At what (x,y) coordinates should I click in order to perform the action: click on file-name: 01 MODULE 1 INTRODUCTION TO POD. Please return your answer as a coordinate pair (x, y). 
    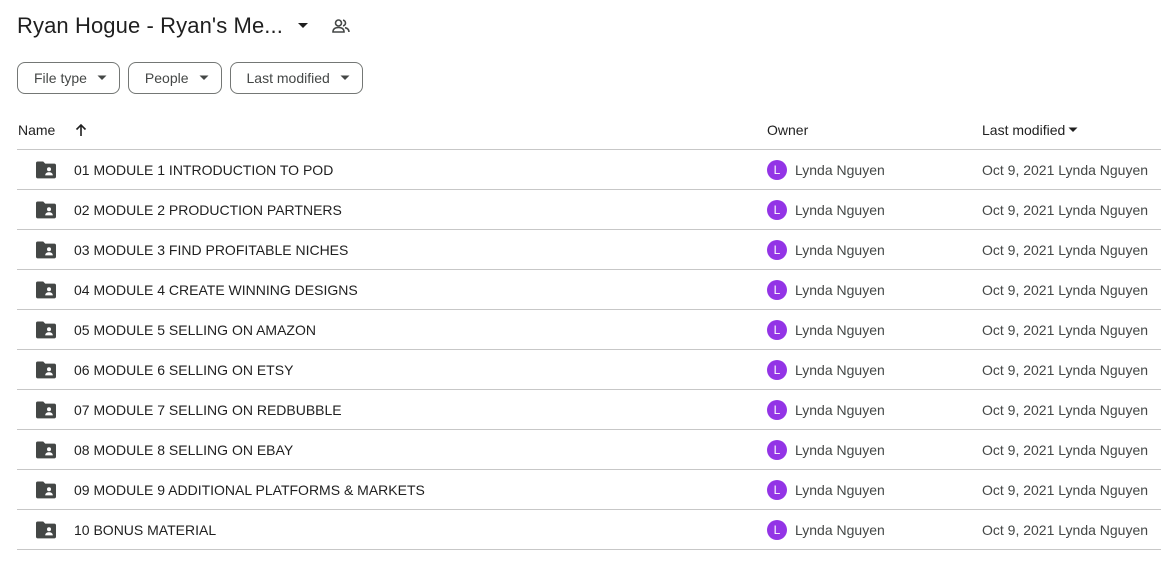
    Looking at the image, I should click on (204, 170).